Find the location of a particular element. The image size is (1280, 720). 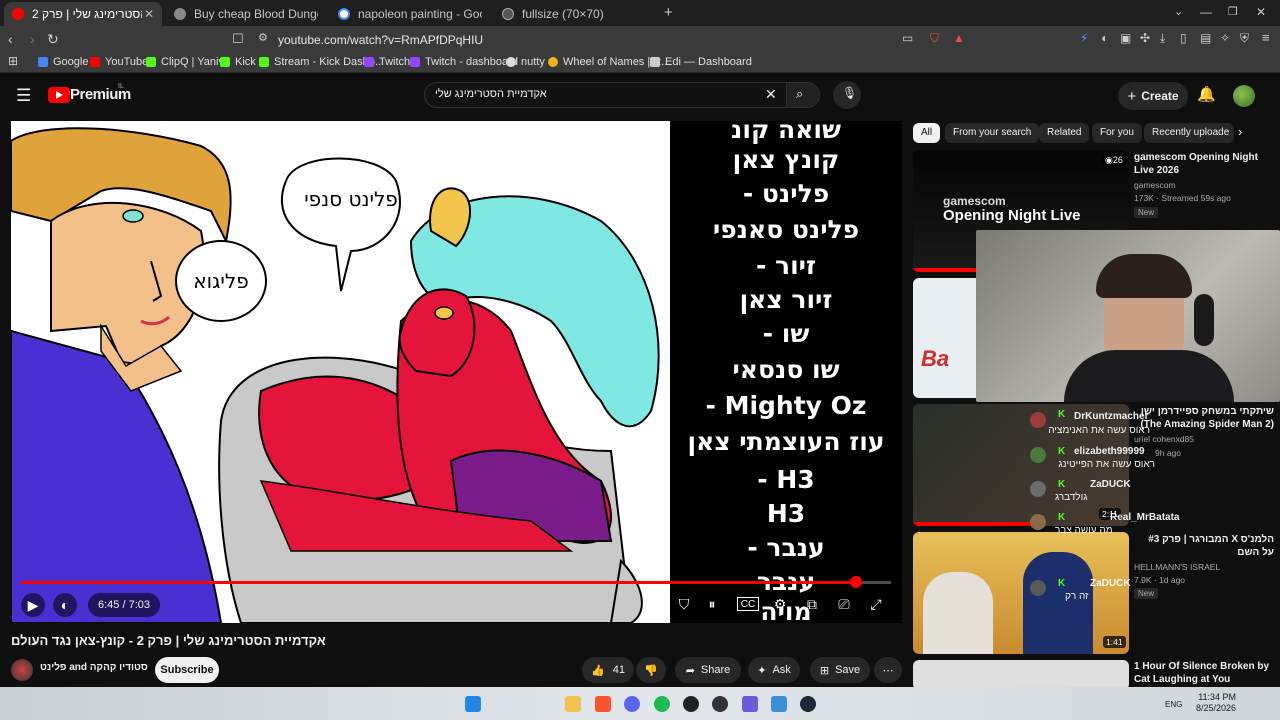

extension-icon: ⚡ is located at coordinates (1084, 38).